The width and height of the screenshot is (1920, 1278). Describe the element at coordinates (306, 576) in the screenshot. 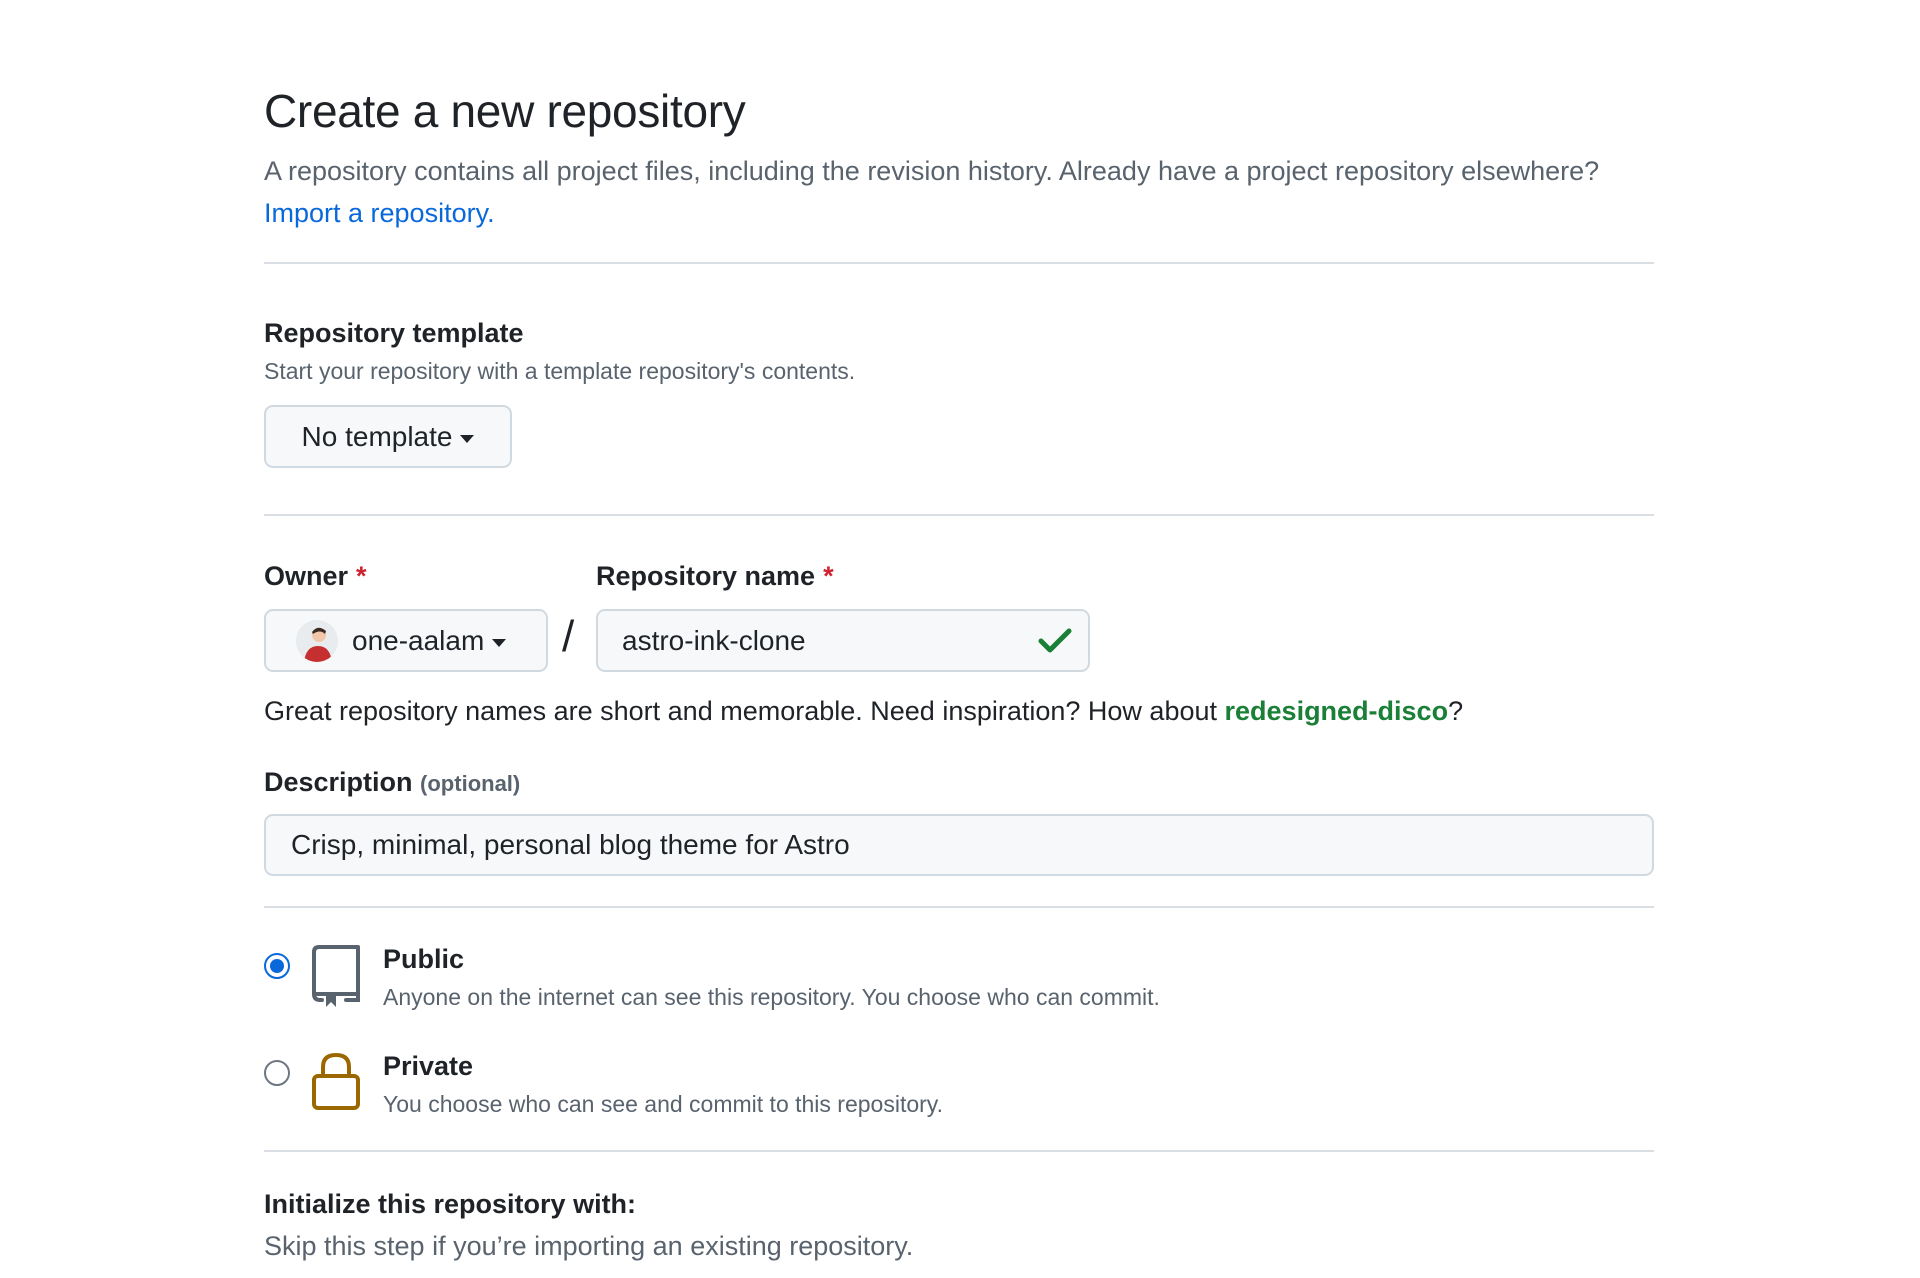

I see `owner-label-text: Owner` at that location.